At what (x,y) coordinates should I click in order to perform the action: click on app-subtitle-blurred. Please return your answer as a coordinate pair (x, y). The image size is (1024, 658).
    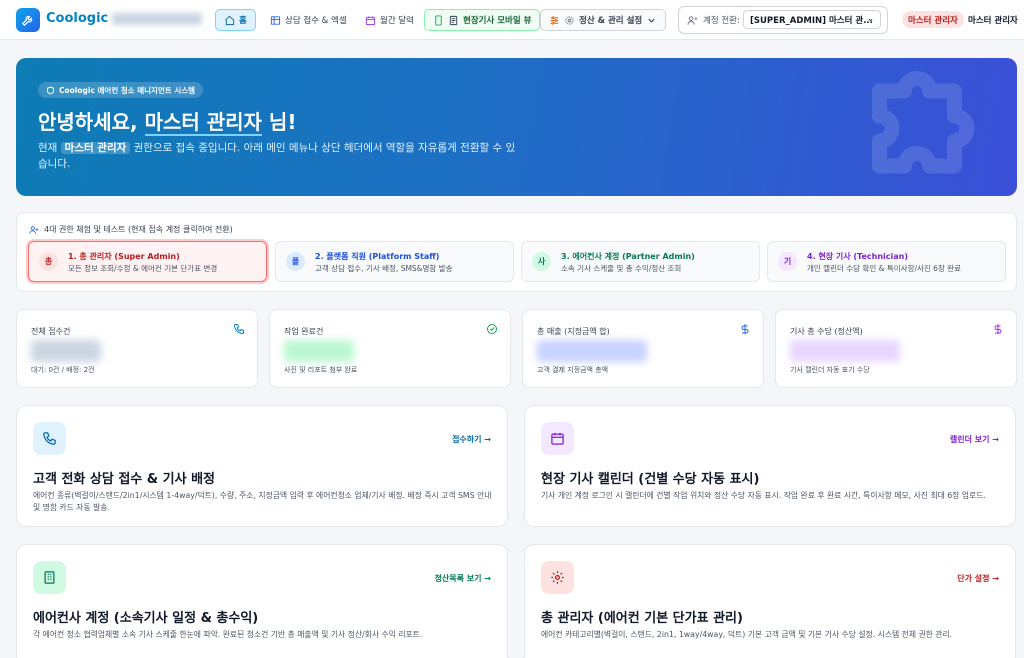
    Looking at the image, I should click on (157, 19).